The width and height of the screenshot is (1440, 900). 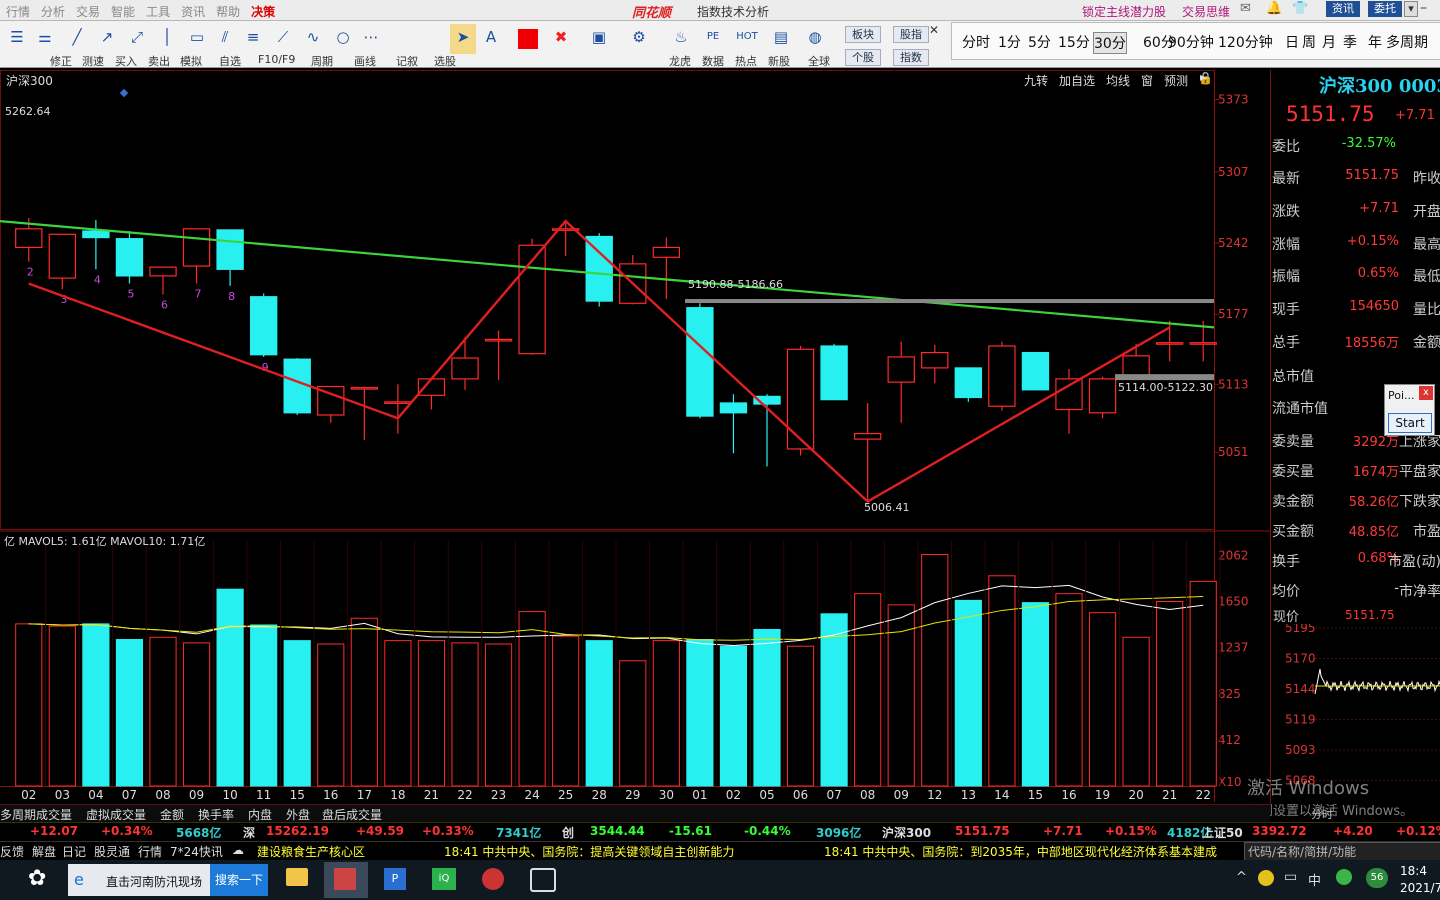 I want to click on ticker-item: 3392.72, so click(x=1279, y=831).